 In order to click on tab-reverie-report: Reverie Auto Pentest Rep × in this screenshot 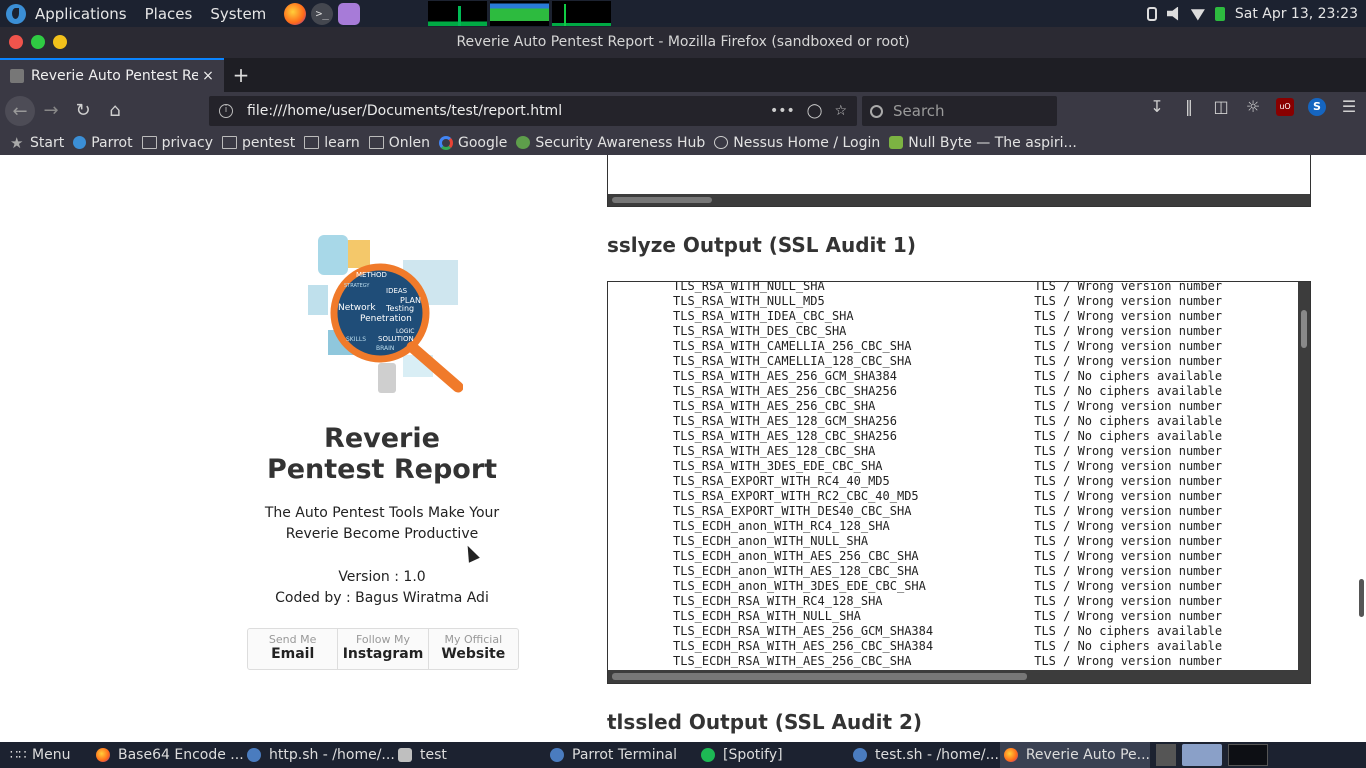, I will do `click(112, 75)`.